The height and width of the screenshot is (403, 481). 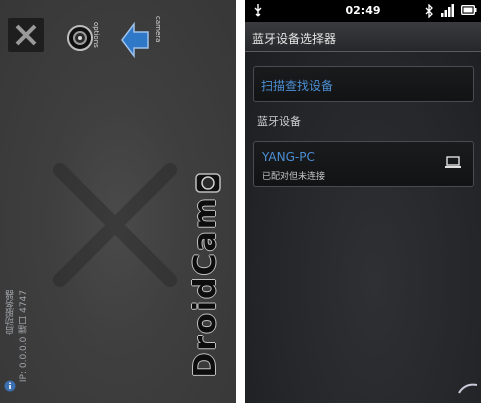 What do you see at coordinates (453, 162) in the screenshot?
I see `laptop-icon` at bounding box center [453, 162].